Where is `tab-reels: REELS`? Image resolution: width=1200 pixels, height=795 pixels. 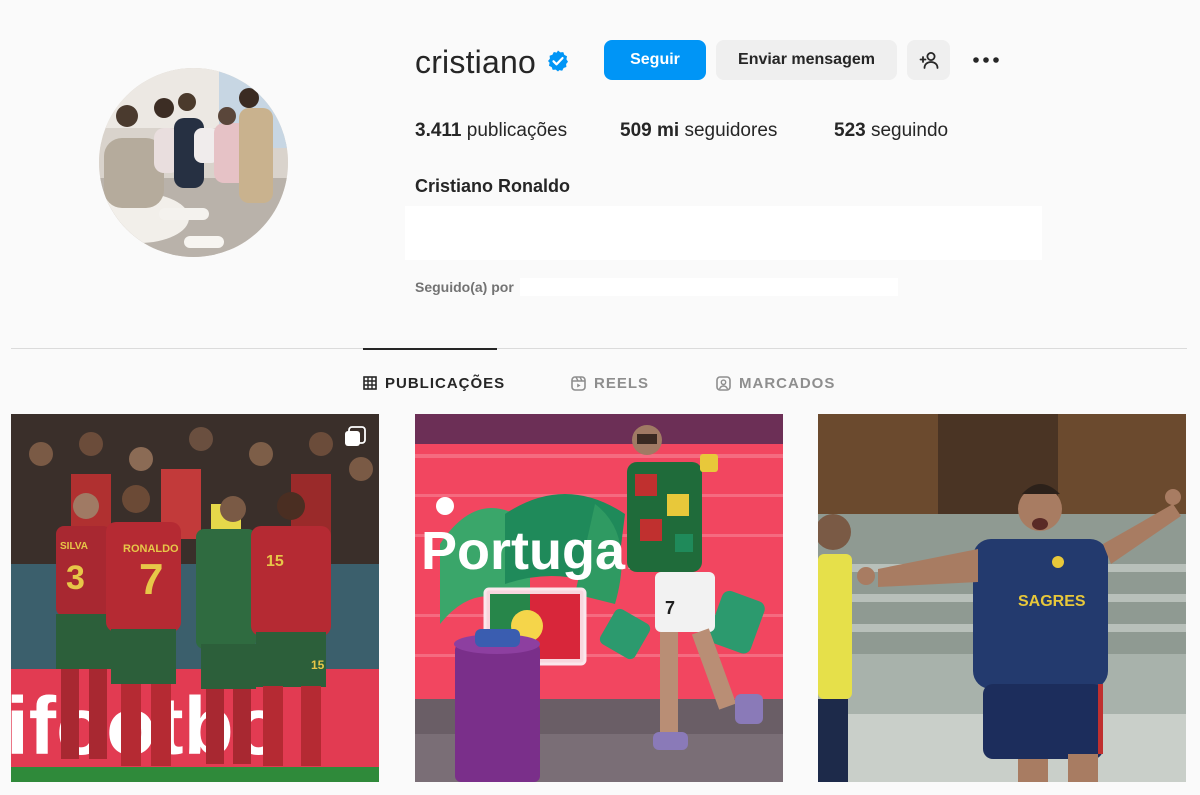 tab-reels: REELS is located at coordinates (610, 383).